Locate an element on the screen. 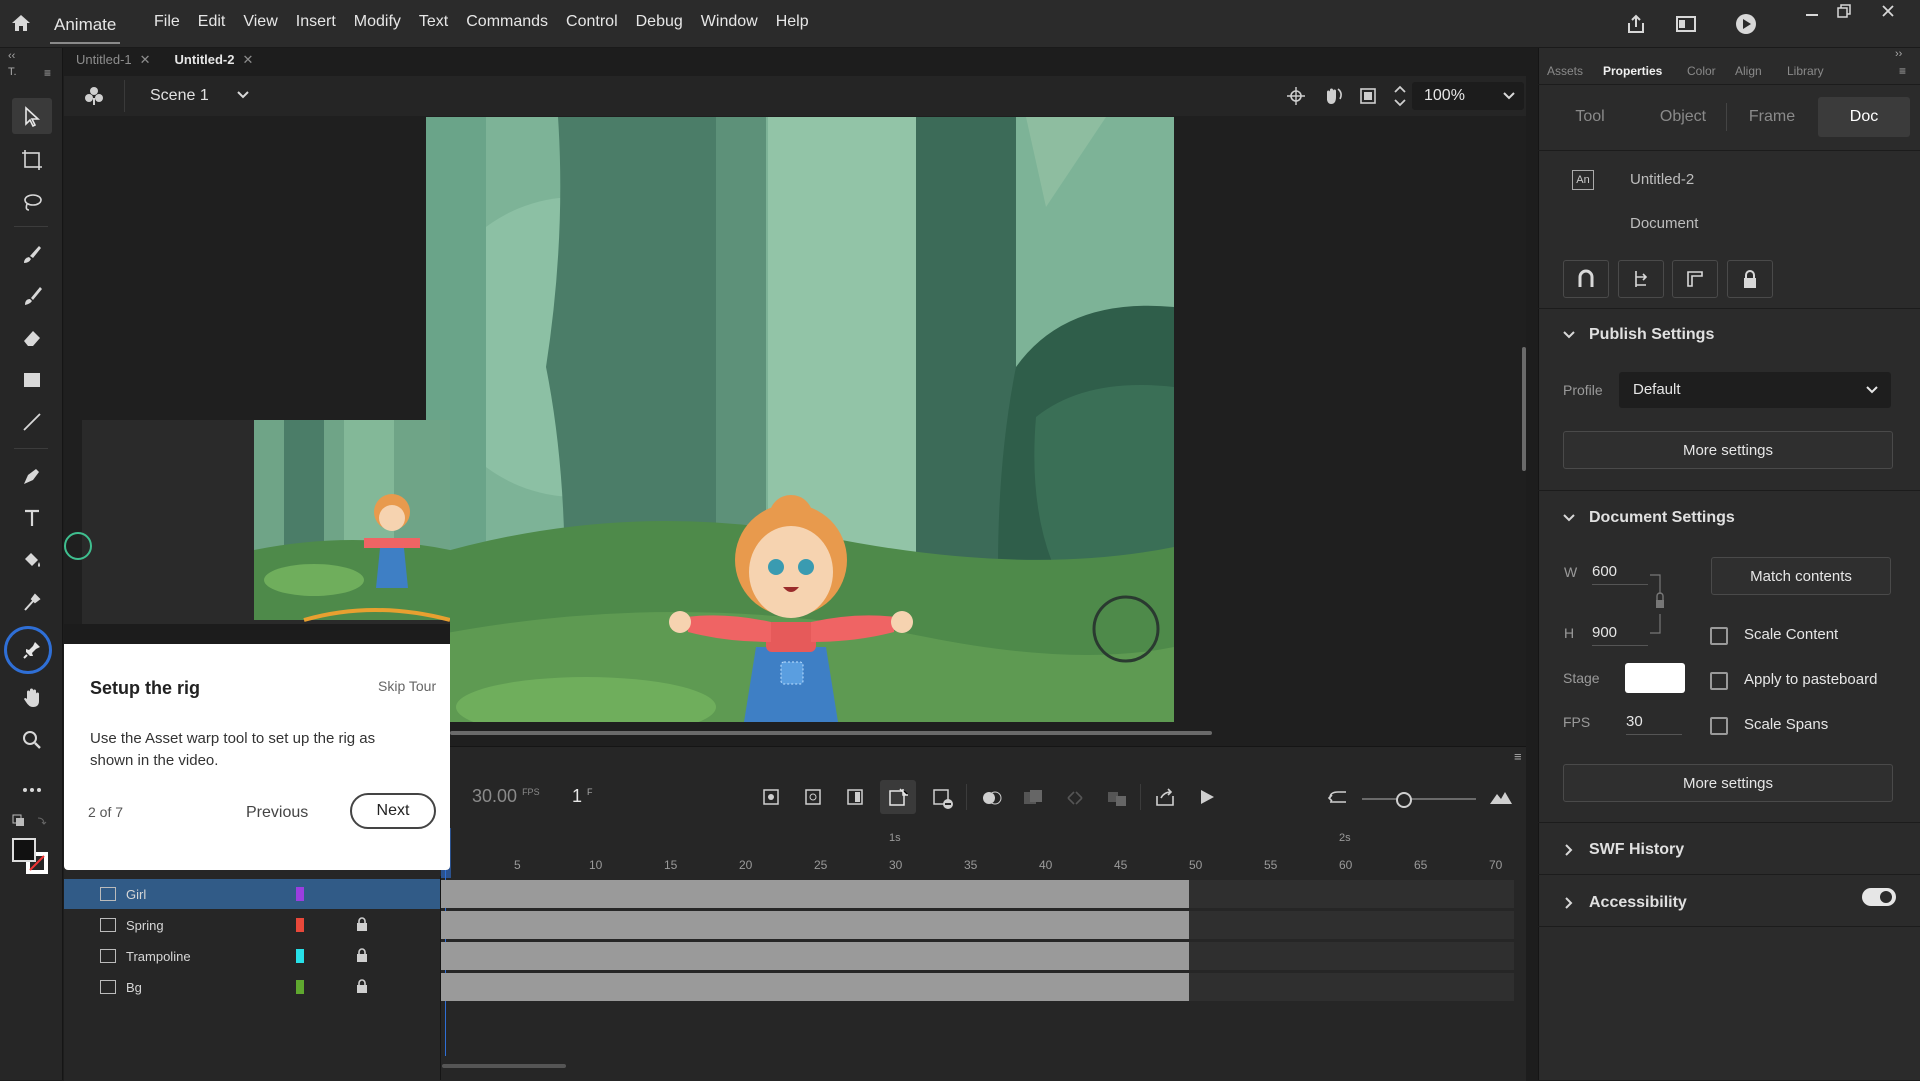 This screenshot has height=1081, width=1920. stage-color-swatch is located at coordinates (1655, 678).